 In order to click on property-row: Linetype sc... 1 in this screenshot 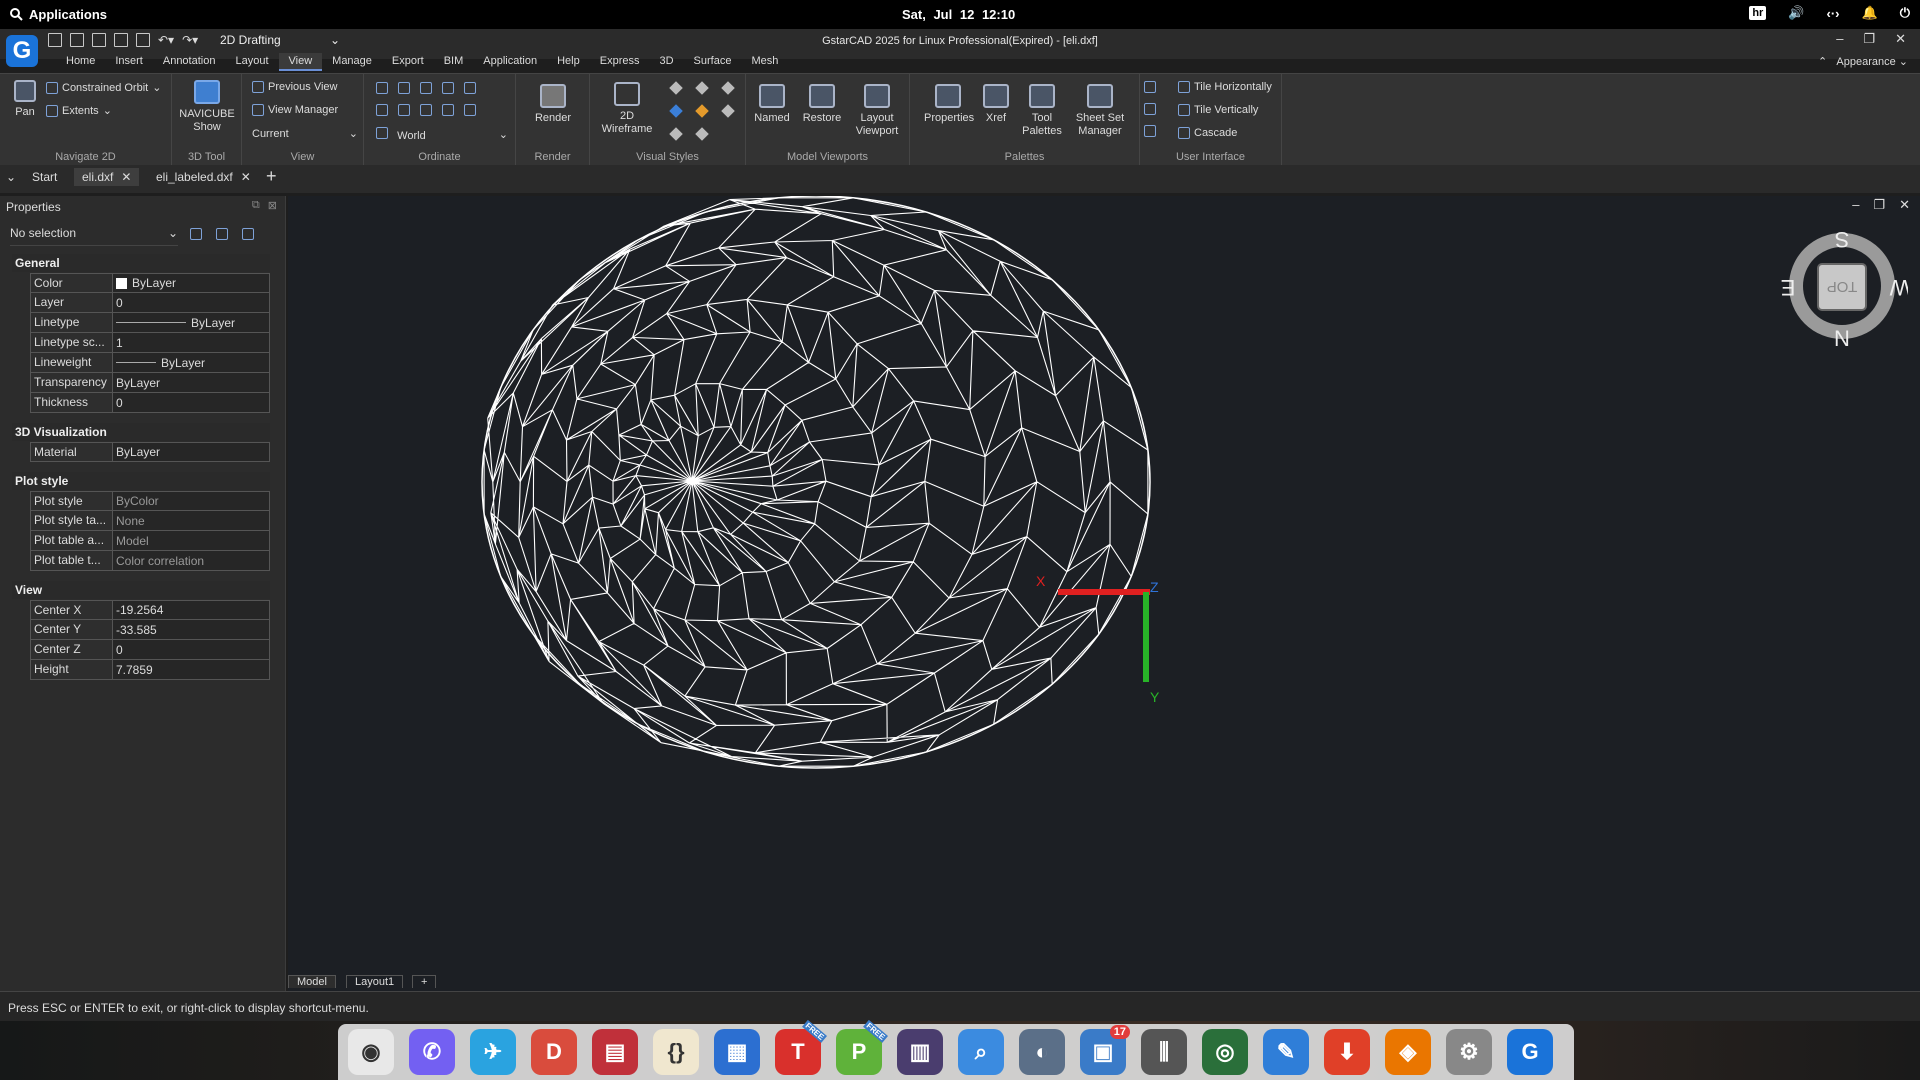, I will do `click(150, 343)`.